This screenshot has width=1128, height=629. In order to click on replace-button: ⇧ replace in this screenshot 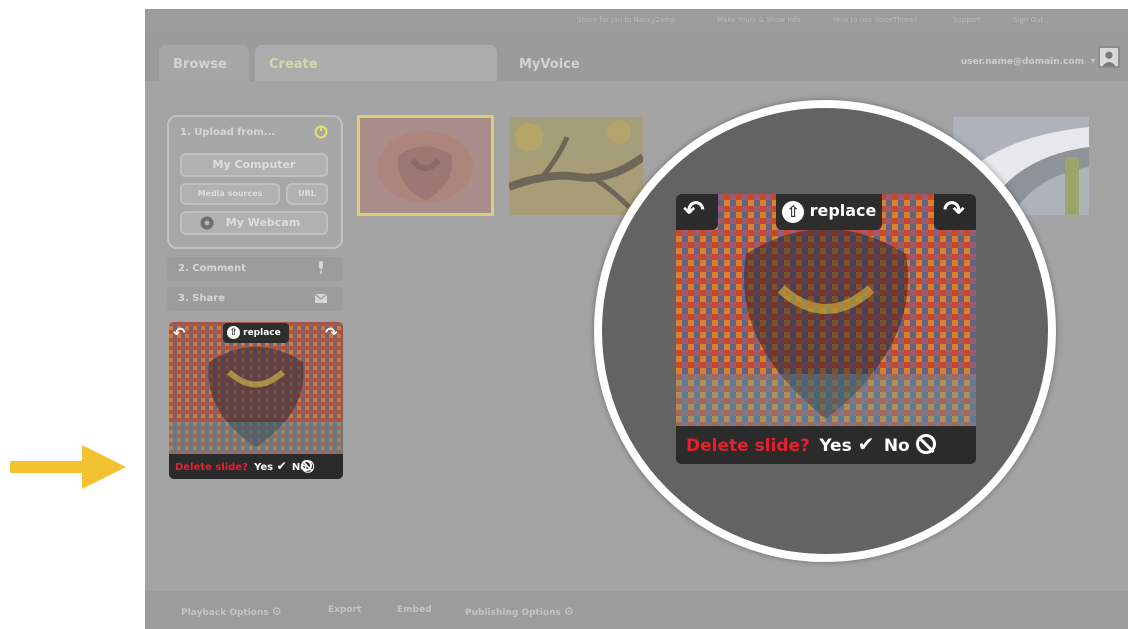, I will do `click(256, 333)`.